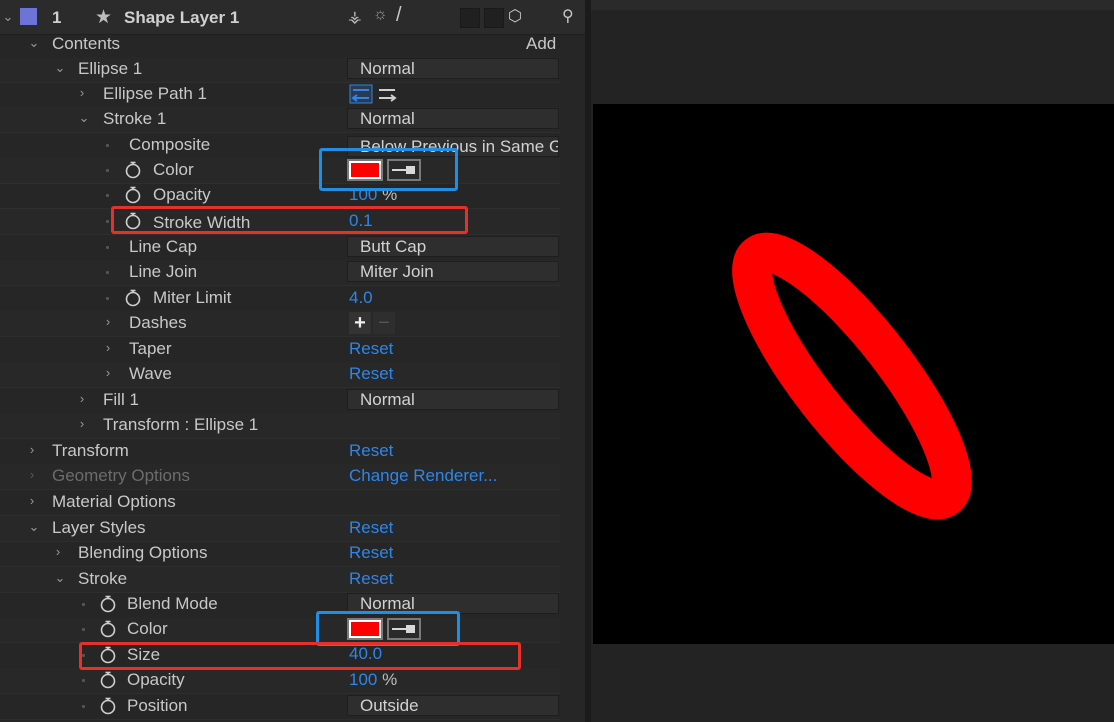  Describe the element at coordinates (280, 324) in the screenshot. I see `dashes-row: › Dashes + −` at that location.